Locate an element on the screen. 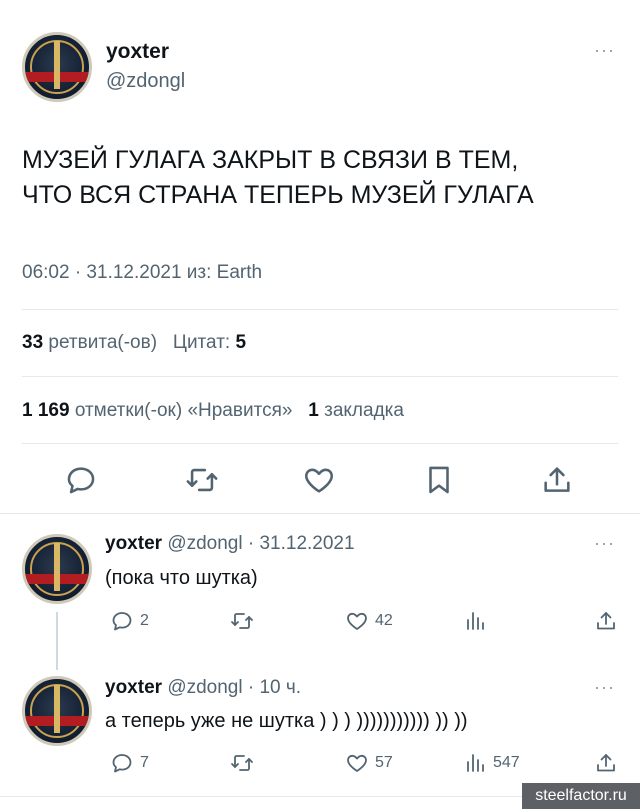  like-stats: 1 169 отметки(-ок) «Нравится» 1 закладка is located at coordinates (213, 411).